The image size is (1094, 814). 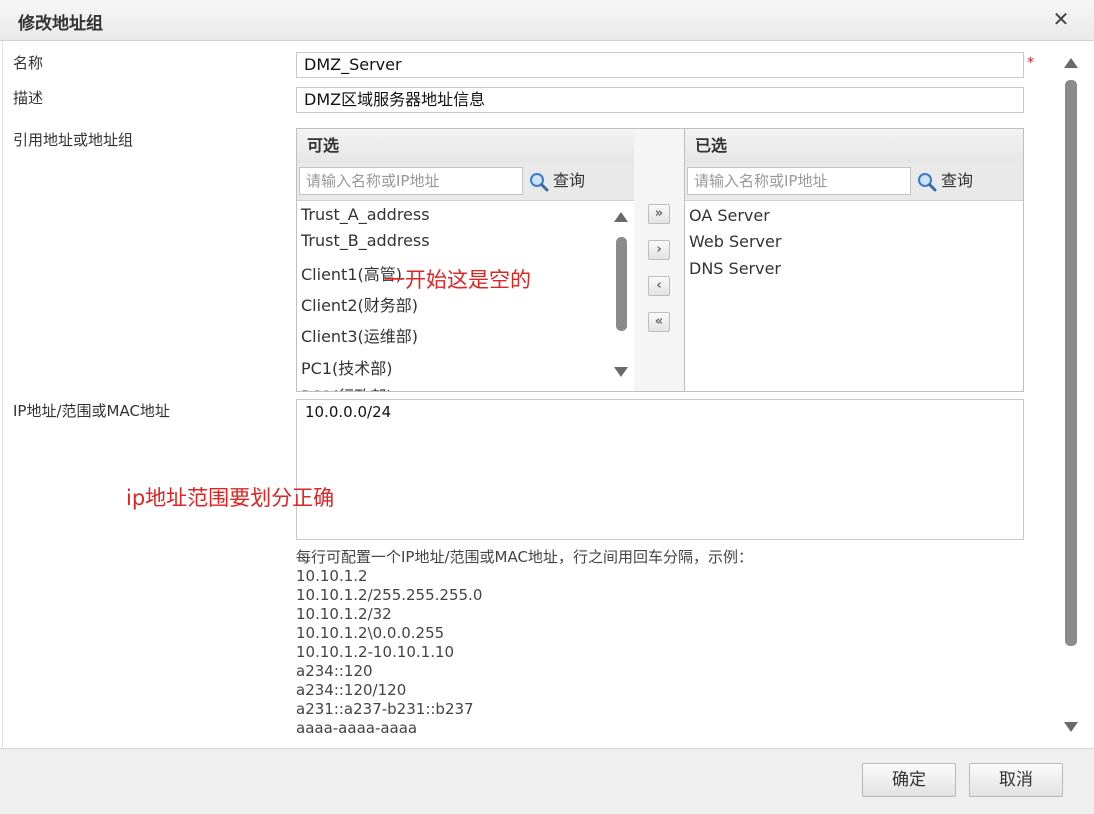 I want to click on available-scrollbar, so click(x=621, y=294).